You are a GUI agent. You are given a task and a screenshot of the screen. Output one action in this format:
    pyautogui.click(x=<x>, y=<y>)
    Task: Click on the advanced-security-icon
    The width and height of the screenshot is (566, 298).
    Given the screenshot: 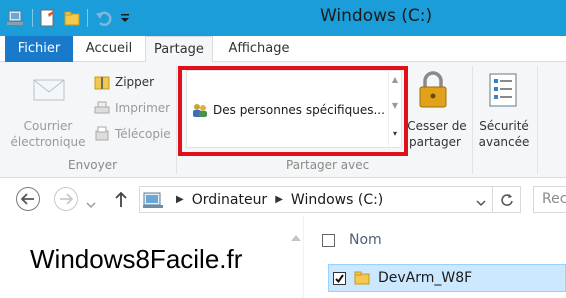 What is the action you would take?
    pyautogui.click(x=503, y=92)
    